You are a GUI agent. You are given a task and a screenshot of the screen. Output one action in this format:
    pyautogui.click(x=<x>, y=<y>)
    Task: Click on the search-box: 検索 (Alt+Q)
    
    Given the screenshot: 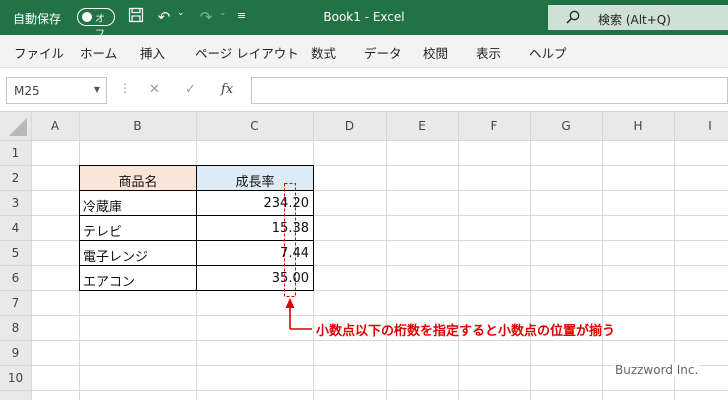 What is the action you would take?
    pyautogui.click(x=638, y=17)
    